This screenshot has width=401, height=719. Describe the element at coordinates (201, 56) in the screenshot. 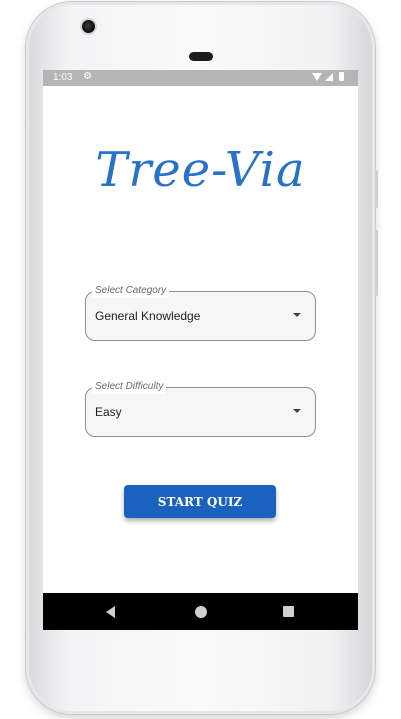

I see `earpiece-speaker` at that location.